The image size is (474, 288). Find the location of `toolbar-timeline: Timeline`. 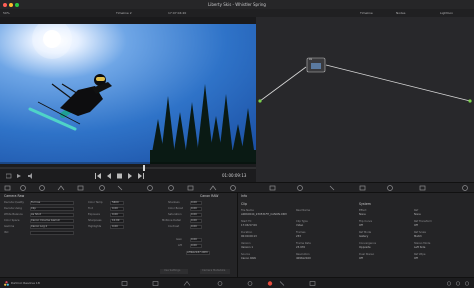

toolbar-timeline: Timeline is located at coordinates (366, 13).